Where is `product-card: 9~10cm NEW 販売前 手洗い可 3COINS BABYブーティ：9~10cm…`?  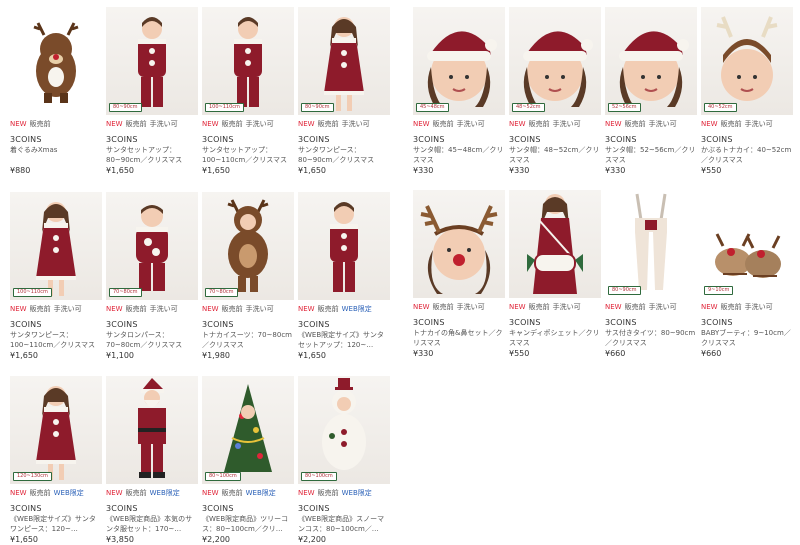
product-card: 9~10cm NEW 販売前 手洗い可 3COINS BABYブーティ：9~10cm… is located at coordinates (747, 274).